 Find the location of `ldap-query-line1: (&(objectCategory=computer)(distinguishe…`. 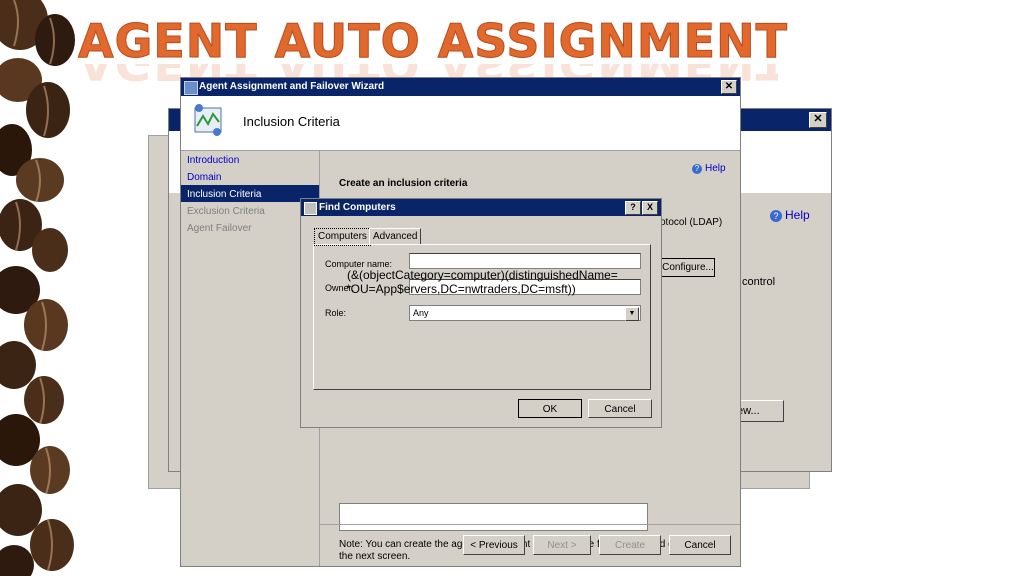

ldap-query-line1: (&(objectCategory=computer)(distinguishe… is located at coordinates (482, 275).